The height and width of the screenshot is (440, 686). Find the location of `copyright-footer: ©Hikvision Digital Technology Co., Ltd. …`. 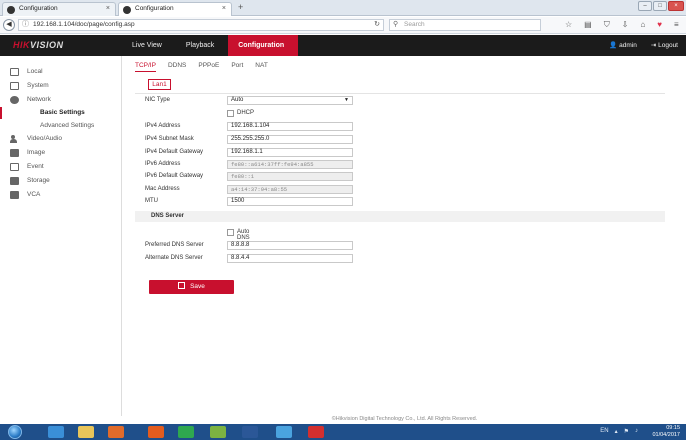

copyright-footer: ©Hikvision Digital Technology Co., Ltd. … is located at coordinates (404, 419).